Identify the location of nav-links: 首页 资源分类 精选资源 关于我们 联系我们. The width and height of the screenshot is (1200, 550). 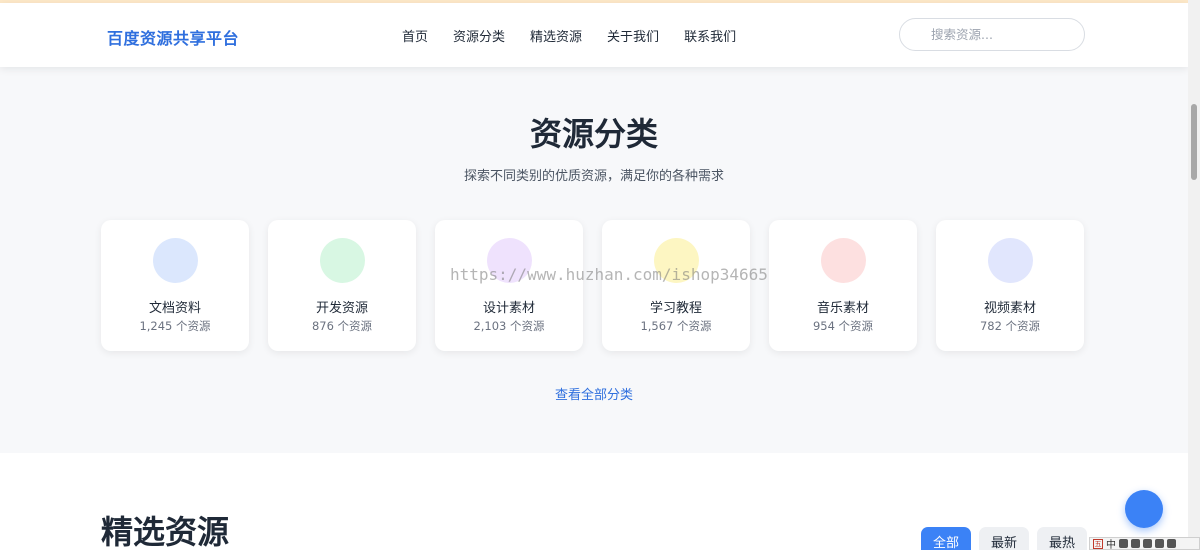
(569, 35).